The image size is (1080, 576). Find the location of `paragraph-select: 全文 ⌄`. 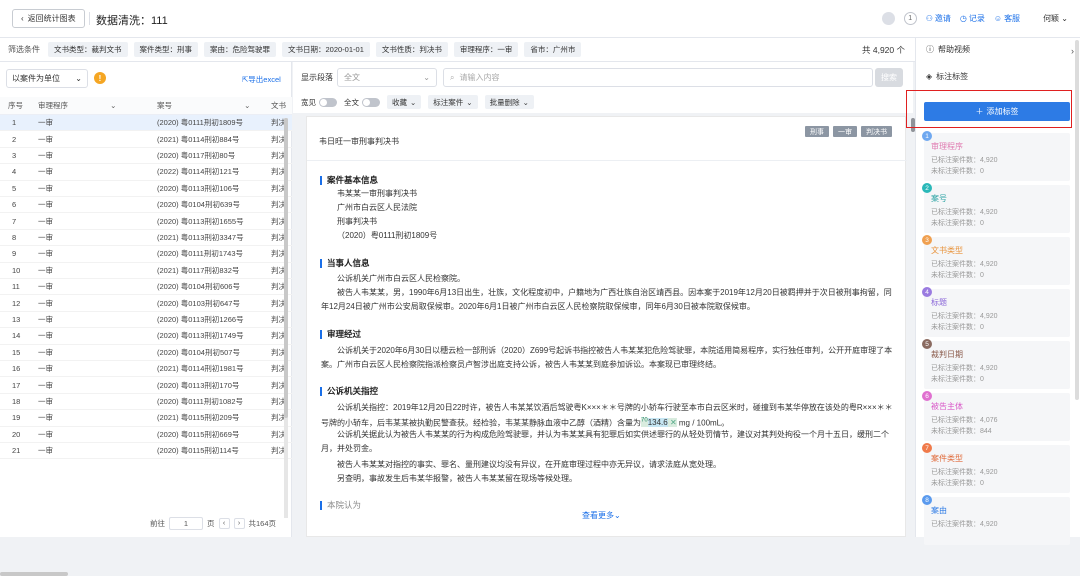

paragraph-select: 全文 ⌄ is located at coordinates (387, 77).